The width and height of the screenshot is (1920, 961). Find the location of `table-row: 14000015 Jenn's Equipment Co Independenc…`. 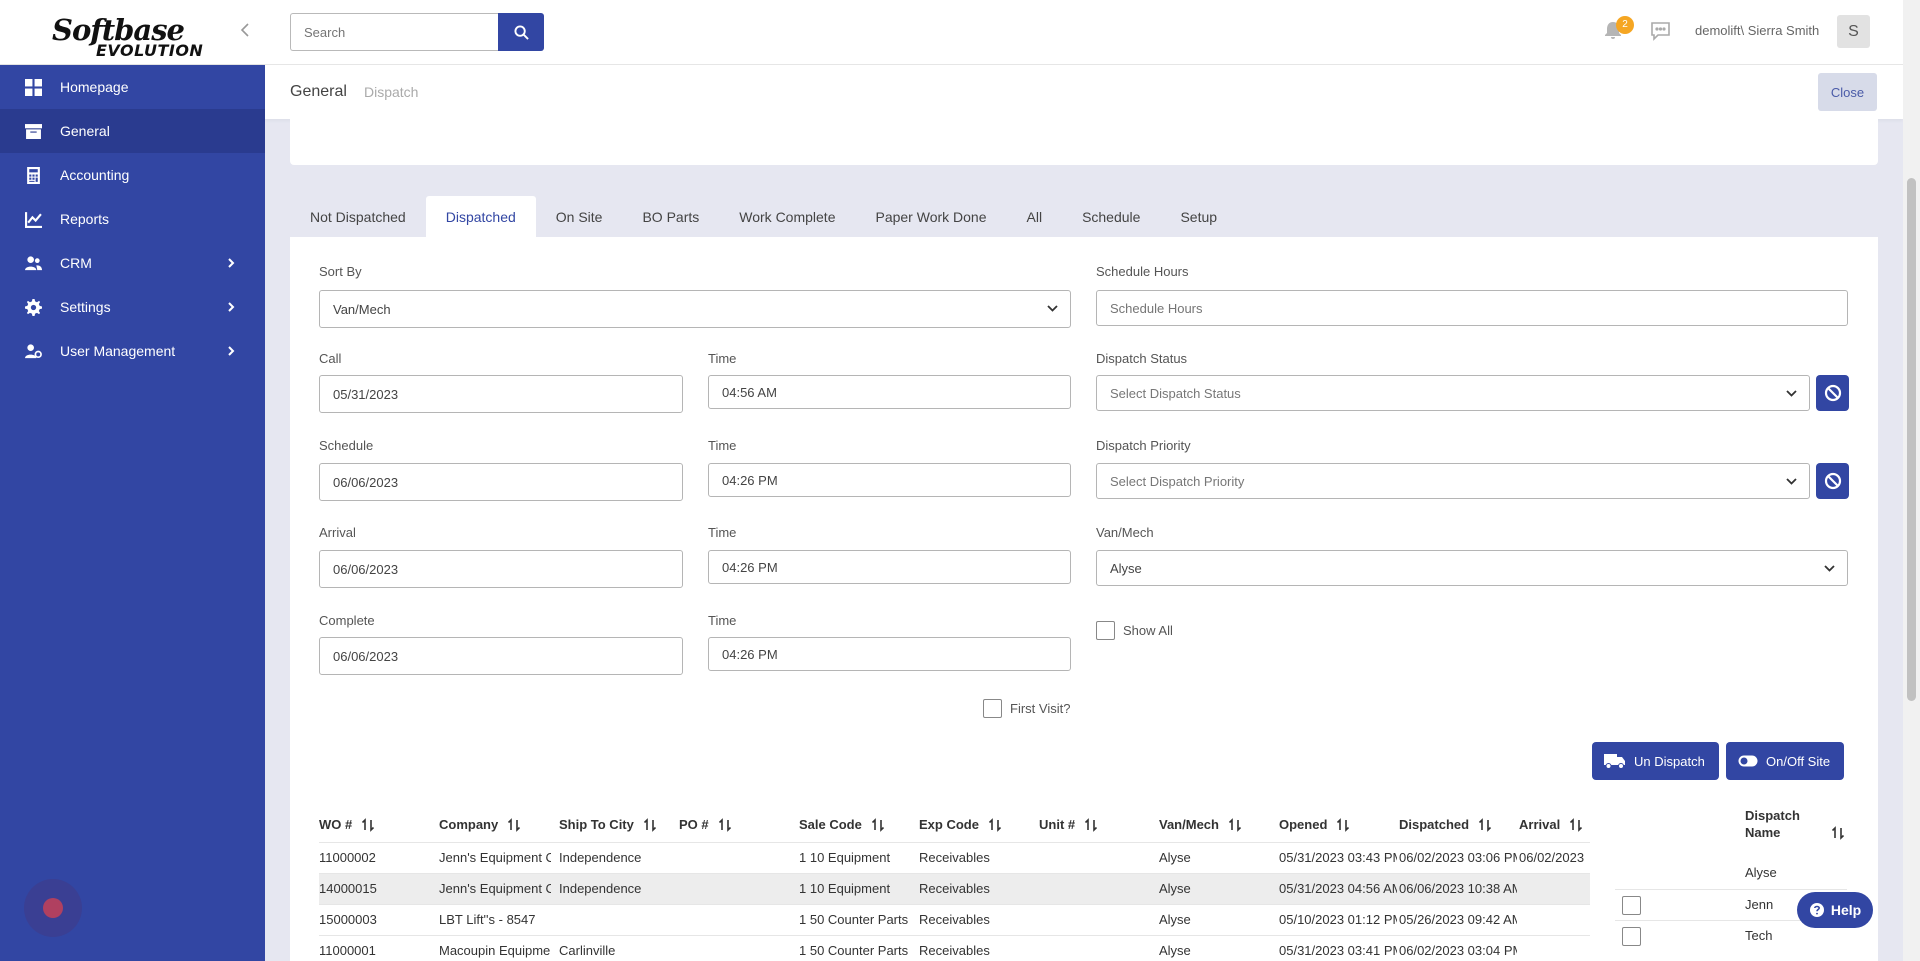

table-row: 14000015 Jenn's Equipment Co Independenc… is located at coordinates (954, 888).